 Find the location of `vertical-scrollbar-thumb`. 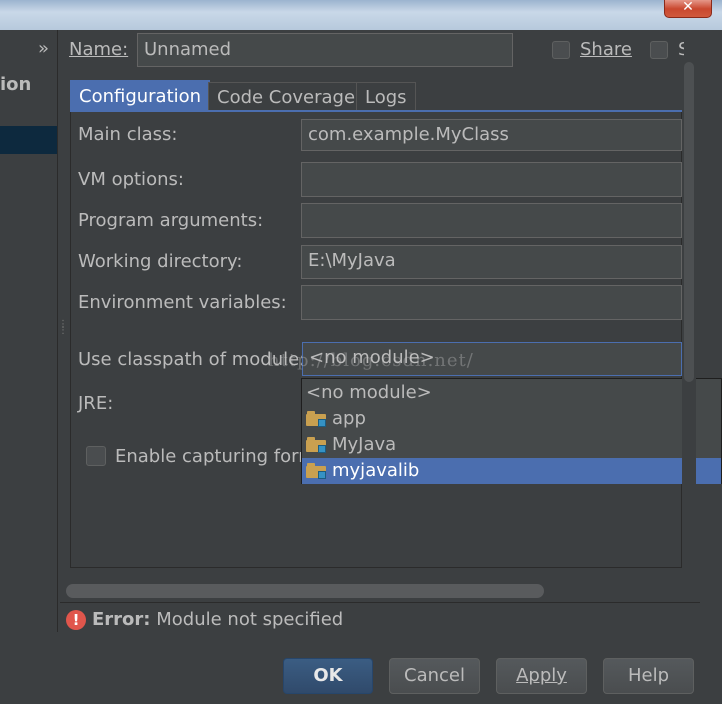

vertical-scrollbar-thumb is located at coordinates (689, 222).